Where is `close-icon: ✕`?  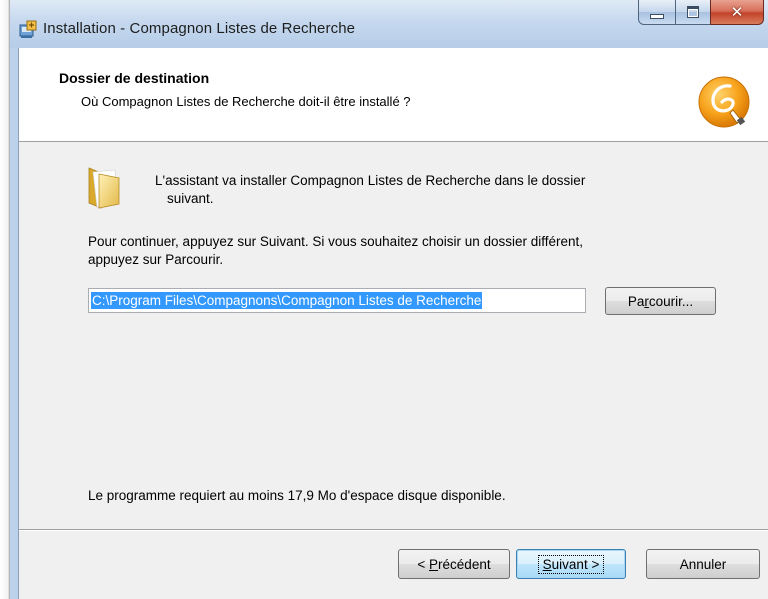 close-icon: ✕ is located at coordinates (737, 12).